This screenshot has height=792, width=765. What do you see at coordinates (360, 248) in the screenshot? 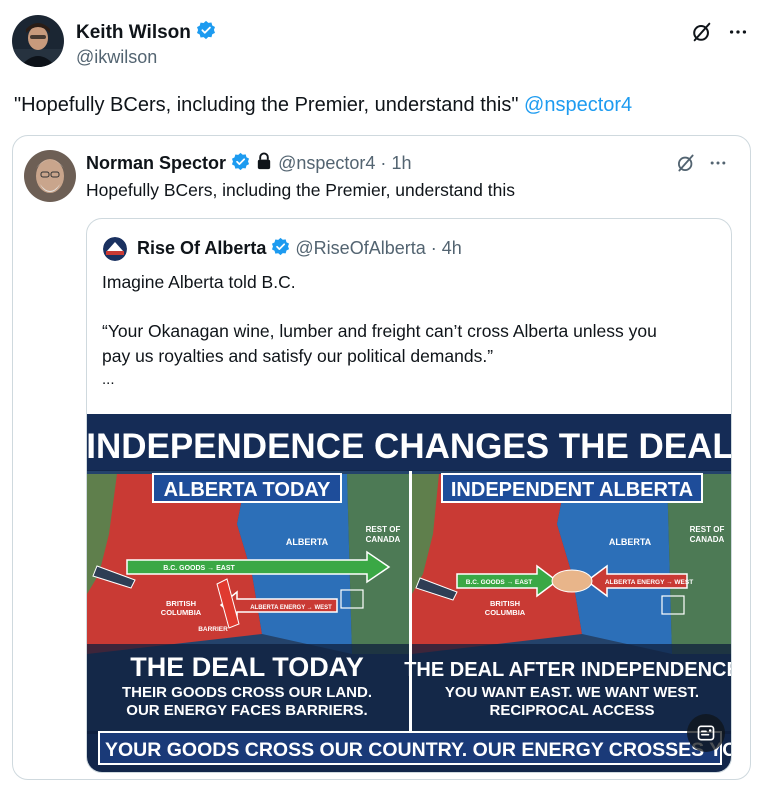
I see `nested-author-handle: @RiseOfAlberta` at bounding box center [360, 248].